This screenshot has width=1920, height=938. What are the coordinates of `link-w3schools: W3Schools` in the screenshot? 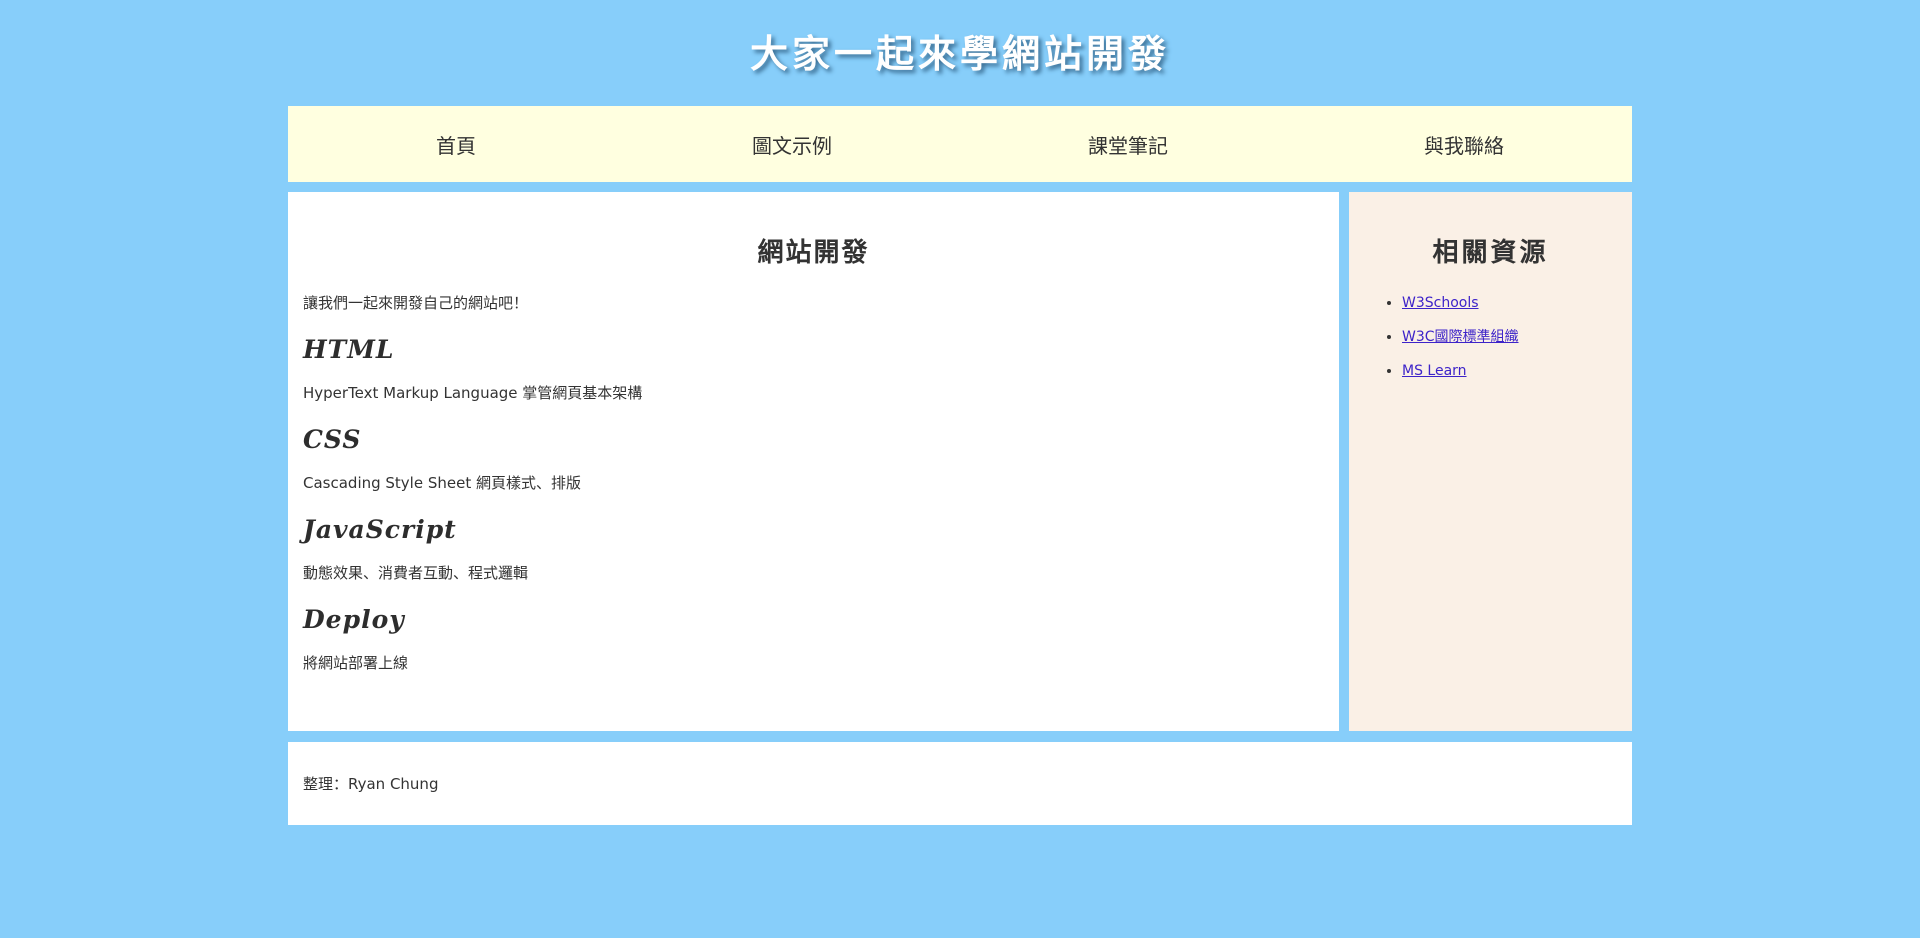 It's located at (1440, 303).